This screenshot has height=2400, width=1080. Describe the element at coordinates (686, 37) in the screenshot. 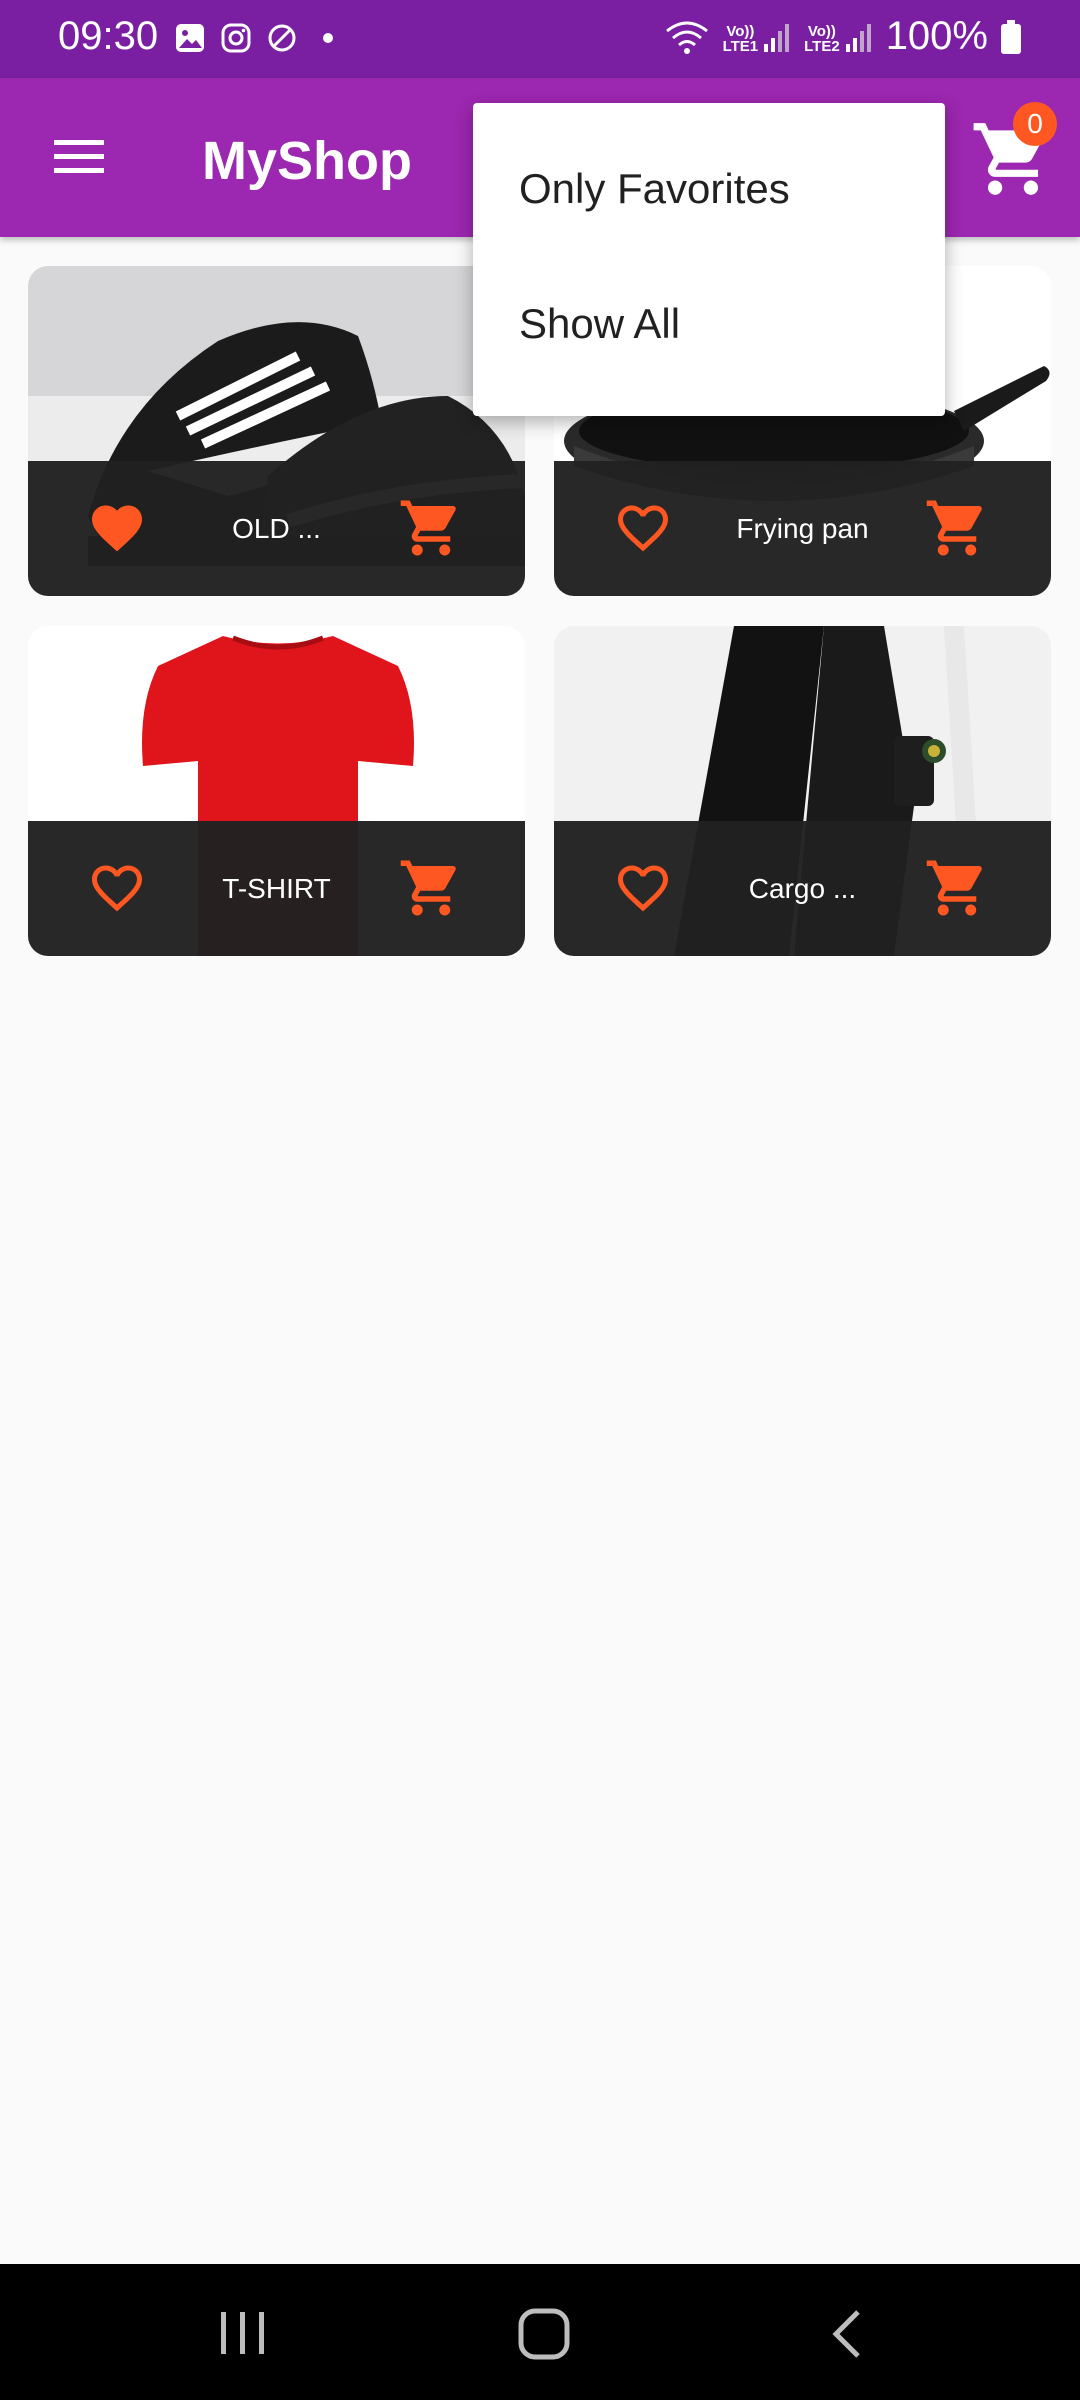

I see `wifi-icon` at that location.